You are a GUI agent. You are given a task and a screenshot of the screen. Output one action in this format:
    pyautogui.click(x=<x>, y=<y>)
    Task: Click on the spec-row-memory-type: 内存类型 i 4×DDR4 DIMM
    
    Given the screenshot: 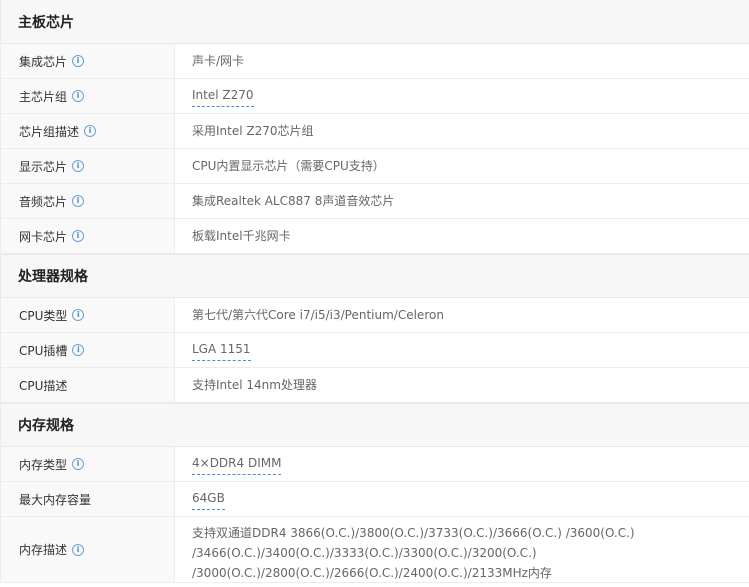 What is the action you would take?
    pyautogui.click(x=375, y=464)
    